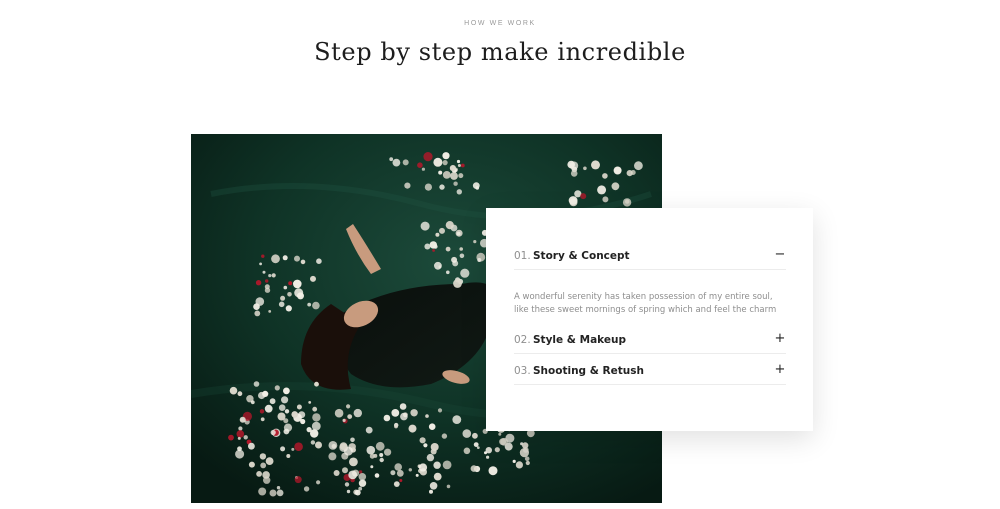 Image resolution: width=1000 pixels, height=509 pixels. What do you see at coordinates (522, 340) in the screenshot?
I see `accordion-number: 02.` at bounding box center [522, 340].